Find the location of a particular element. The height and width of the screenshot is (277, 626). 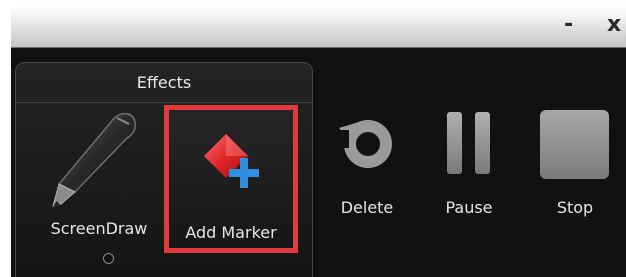

effects-group-title: Effects is located at coordinates (164, 83).